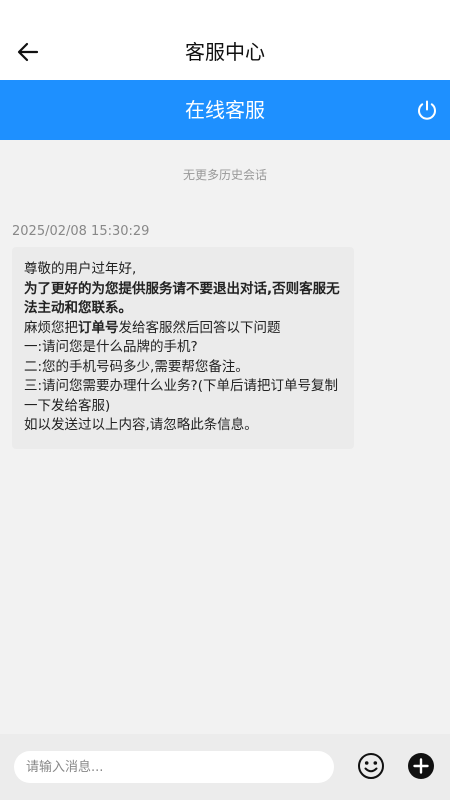  What do you see at coordinates (199, 327) in the screenshot?
I see `message-text: 发给客服然后回答以下问题` at bounding box center [199, 327].